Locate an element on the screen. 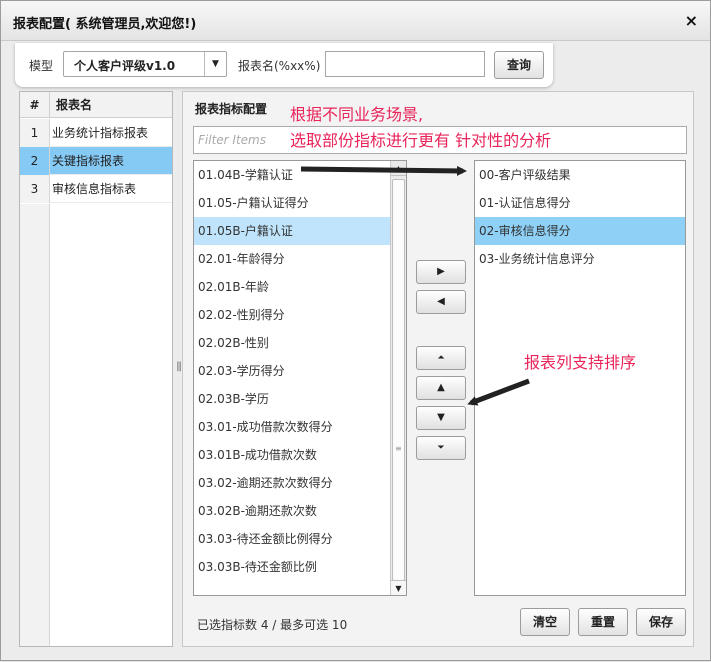  report-list-rows: 1 业务统计指标报表 2 关键指标报表 3 审核信息指标表 is located at coordinates (96, 161).